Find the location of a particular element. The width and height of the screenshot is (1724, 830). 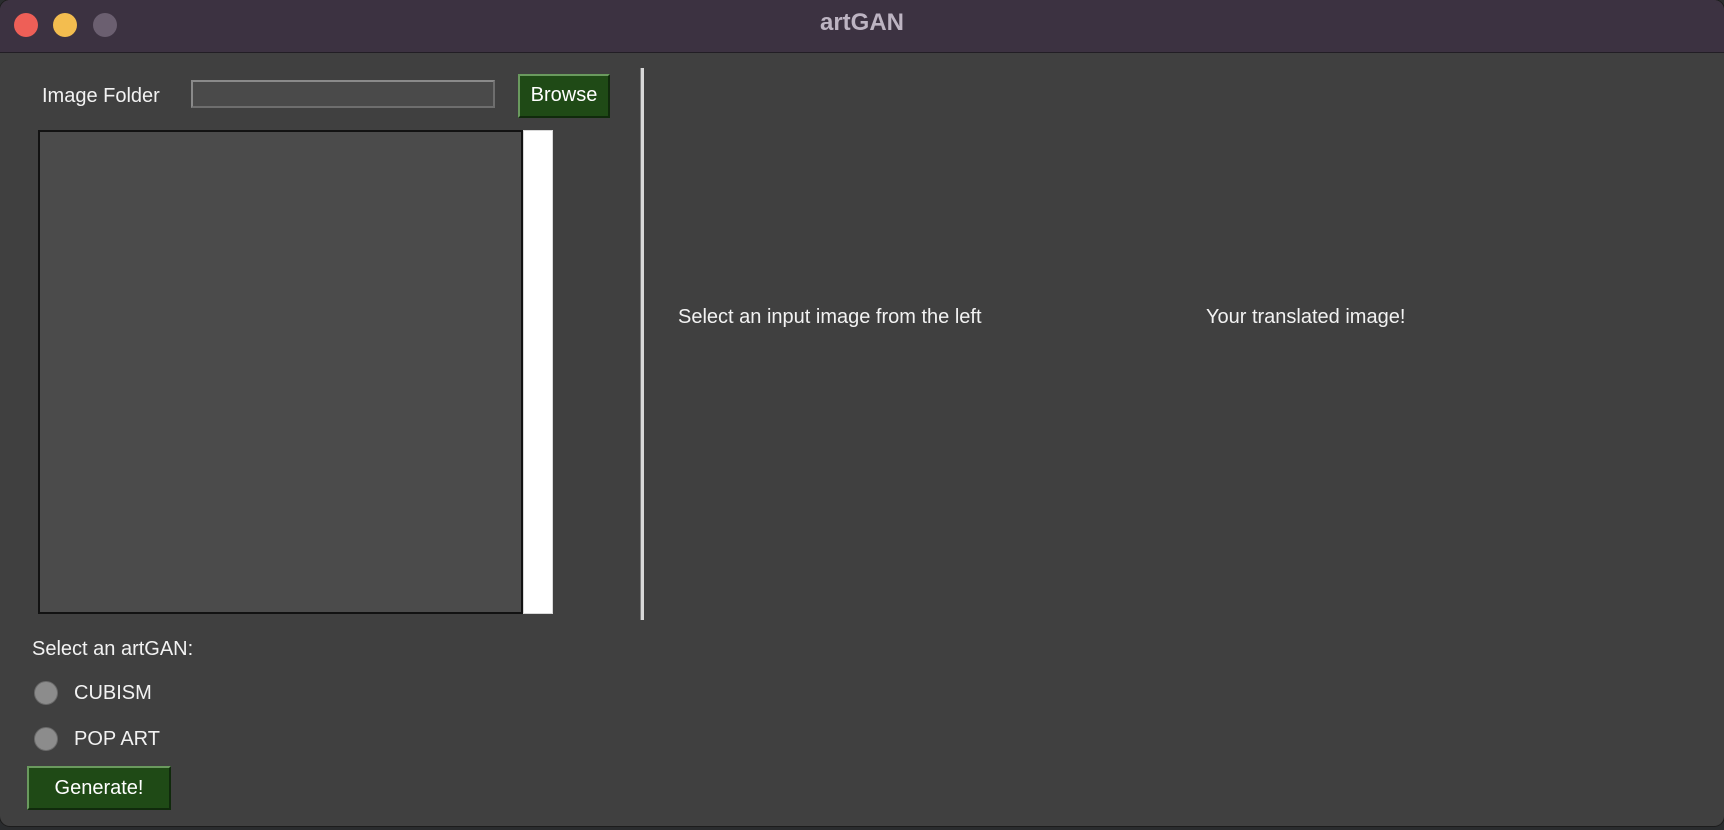

pop-art-radio is located at coordinates (46, 739).